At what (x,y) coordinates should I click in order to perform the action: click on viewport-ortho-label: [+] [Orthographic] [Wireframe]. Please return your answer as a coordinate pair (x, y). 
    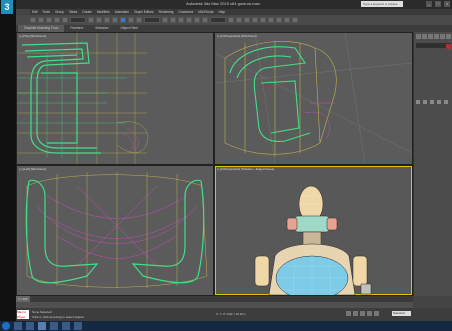
    Looking at the image, I should click on (237, 36).